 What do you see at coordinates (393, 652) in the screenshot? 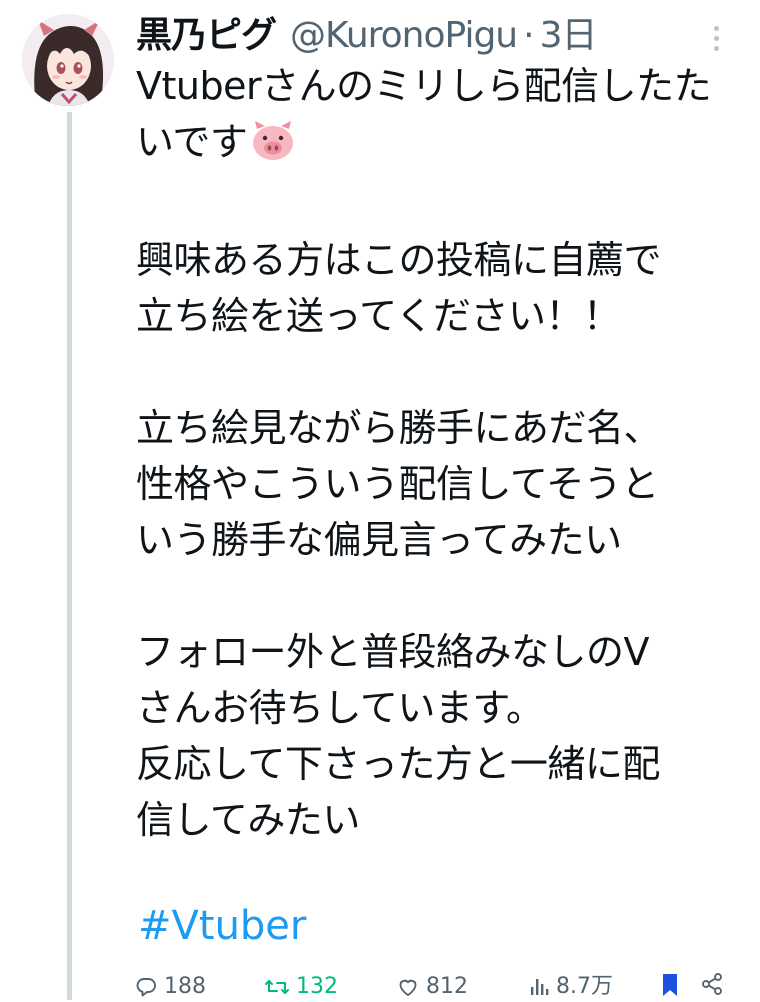
I see `tweet-line: フォロー外と普段絡みなしのV` at bounding box center [393, 652].